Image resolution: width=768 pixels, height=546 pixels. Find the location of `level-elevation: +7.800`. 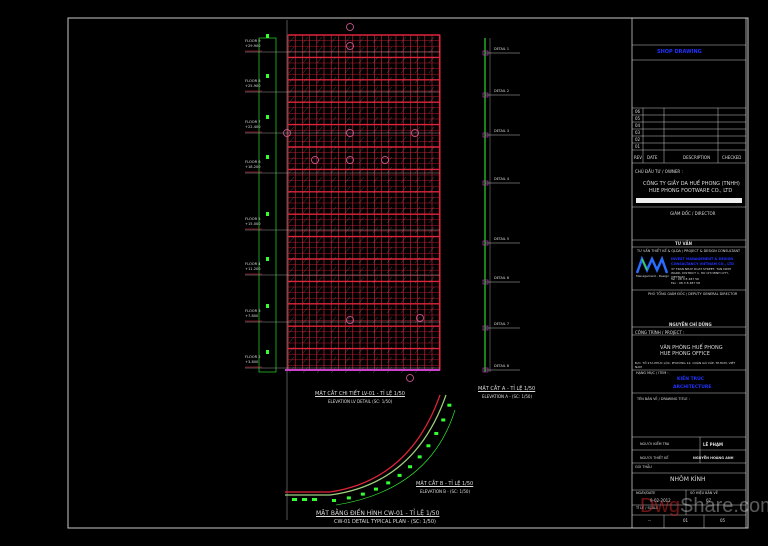

level-elevation: +7.800 is located at coordinates (252, 316).